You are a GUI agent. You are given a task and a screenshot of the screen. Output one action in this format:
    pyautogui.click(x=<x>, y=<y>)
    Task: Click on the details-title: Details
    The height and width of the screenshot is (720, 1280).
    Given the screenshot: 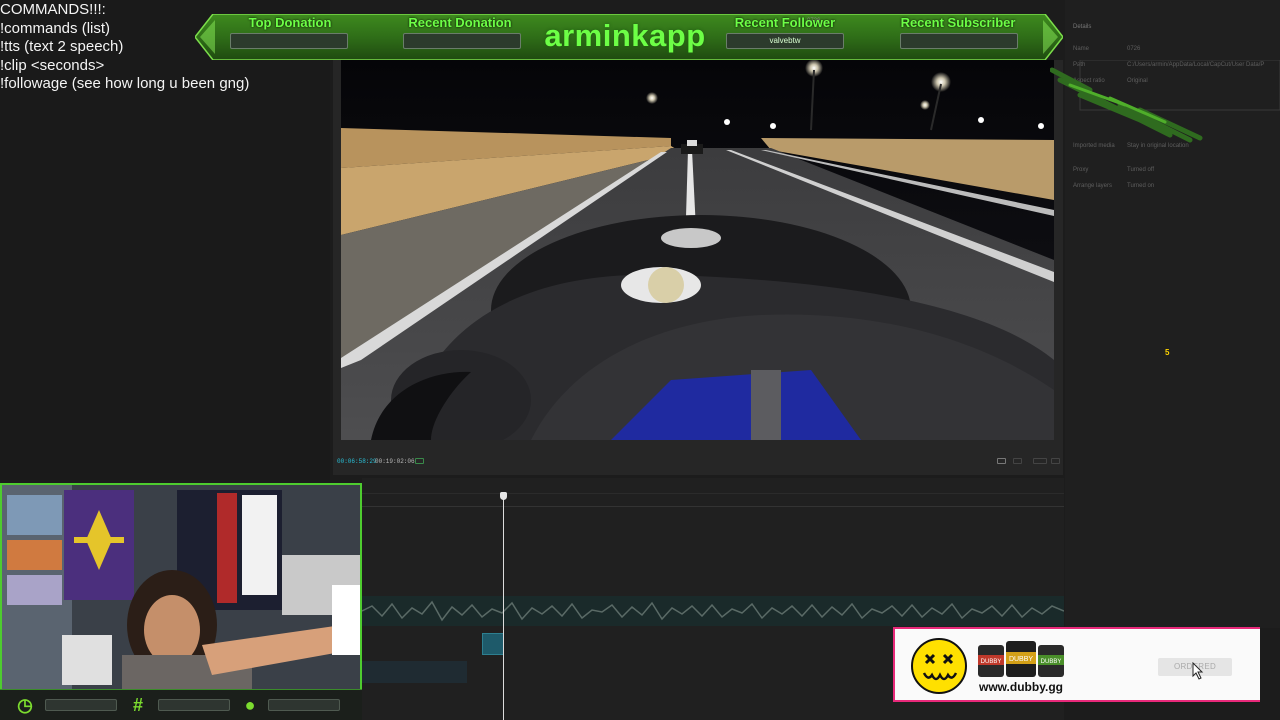 What is the action you would take?
    pyautogui.click(x=1082, y=27)
    